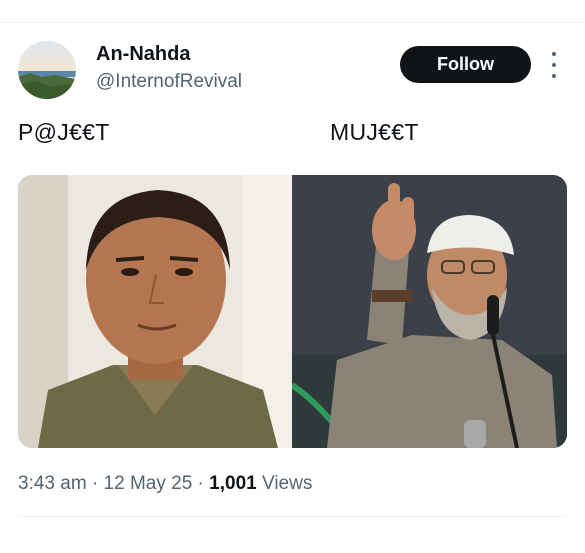 The image size is (585, 553). I want to click on author-handle: @InternofRevival, so click(169, 82).